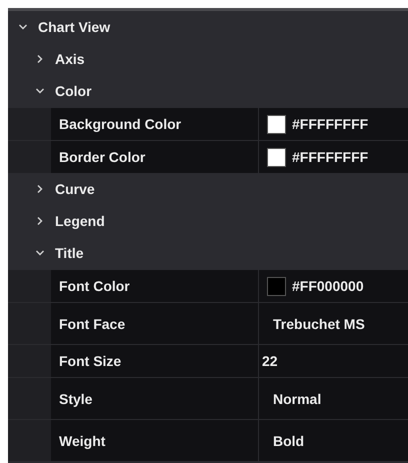 The width and height of the screenshot is (408, 463). Describe the element at coordinates (75, 398) in the screenshot. I see `property-name: Style` at that location.